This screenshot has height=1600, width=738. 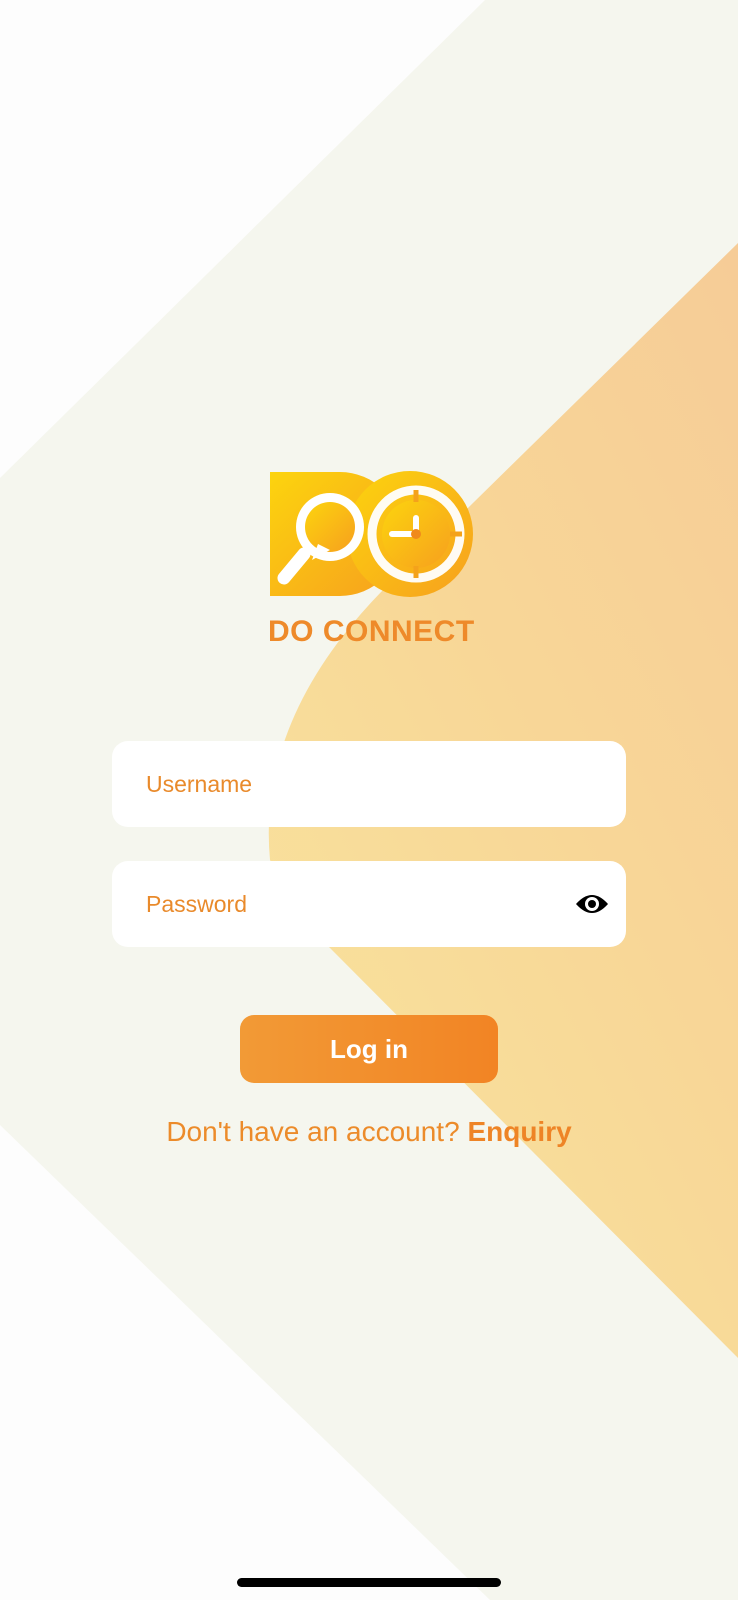 I want to click on show-password-toggle, so click(x=592, y=904).